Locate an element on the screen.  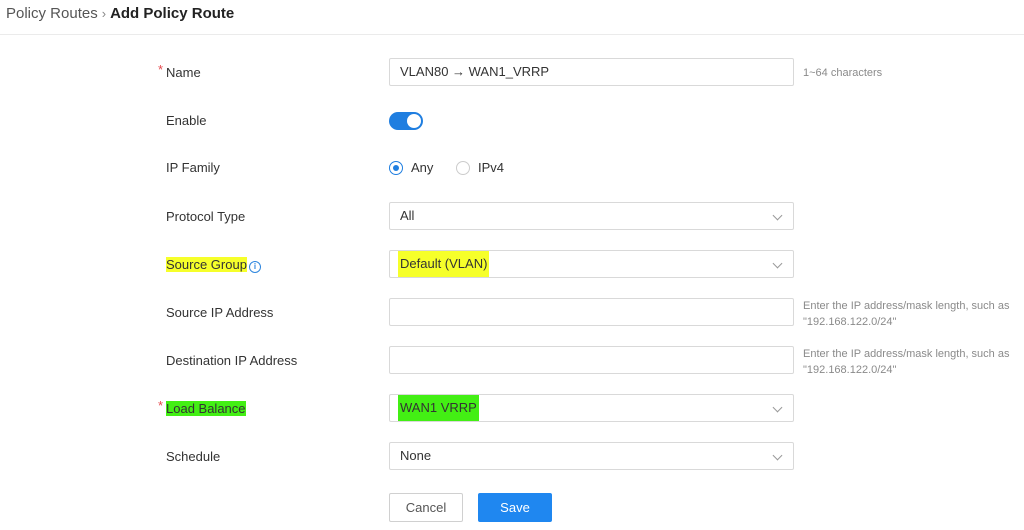
breadcrumb: Policy Routes › Add Policy Route is located at coordinates (120, 14).